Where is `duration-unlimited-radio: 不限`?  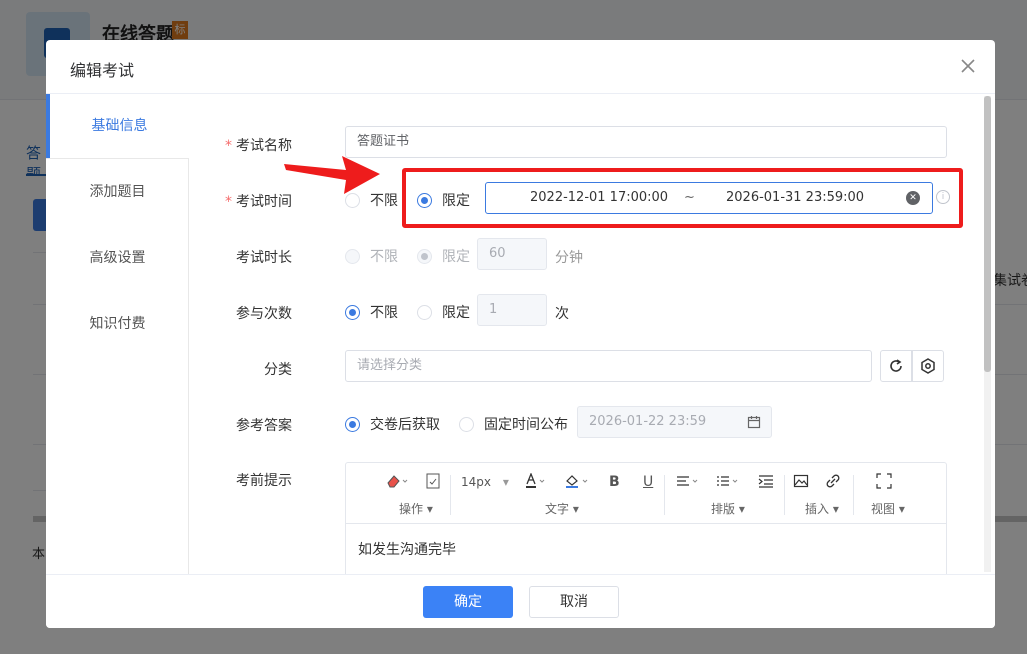 duration-unlimited-radio: 不限 is located at coordinates (371, 256).